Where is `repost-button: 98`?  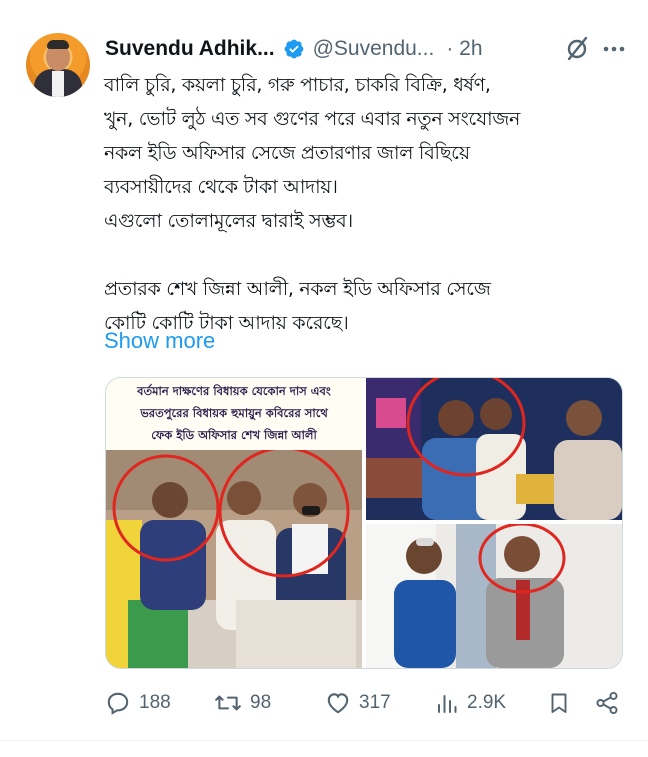
repost-button: 98 is located at coordinates (242, 703).